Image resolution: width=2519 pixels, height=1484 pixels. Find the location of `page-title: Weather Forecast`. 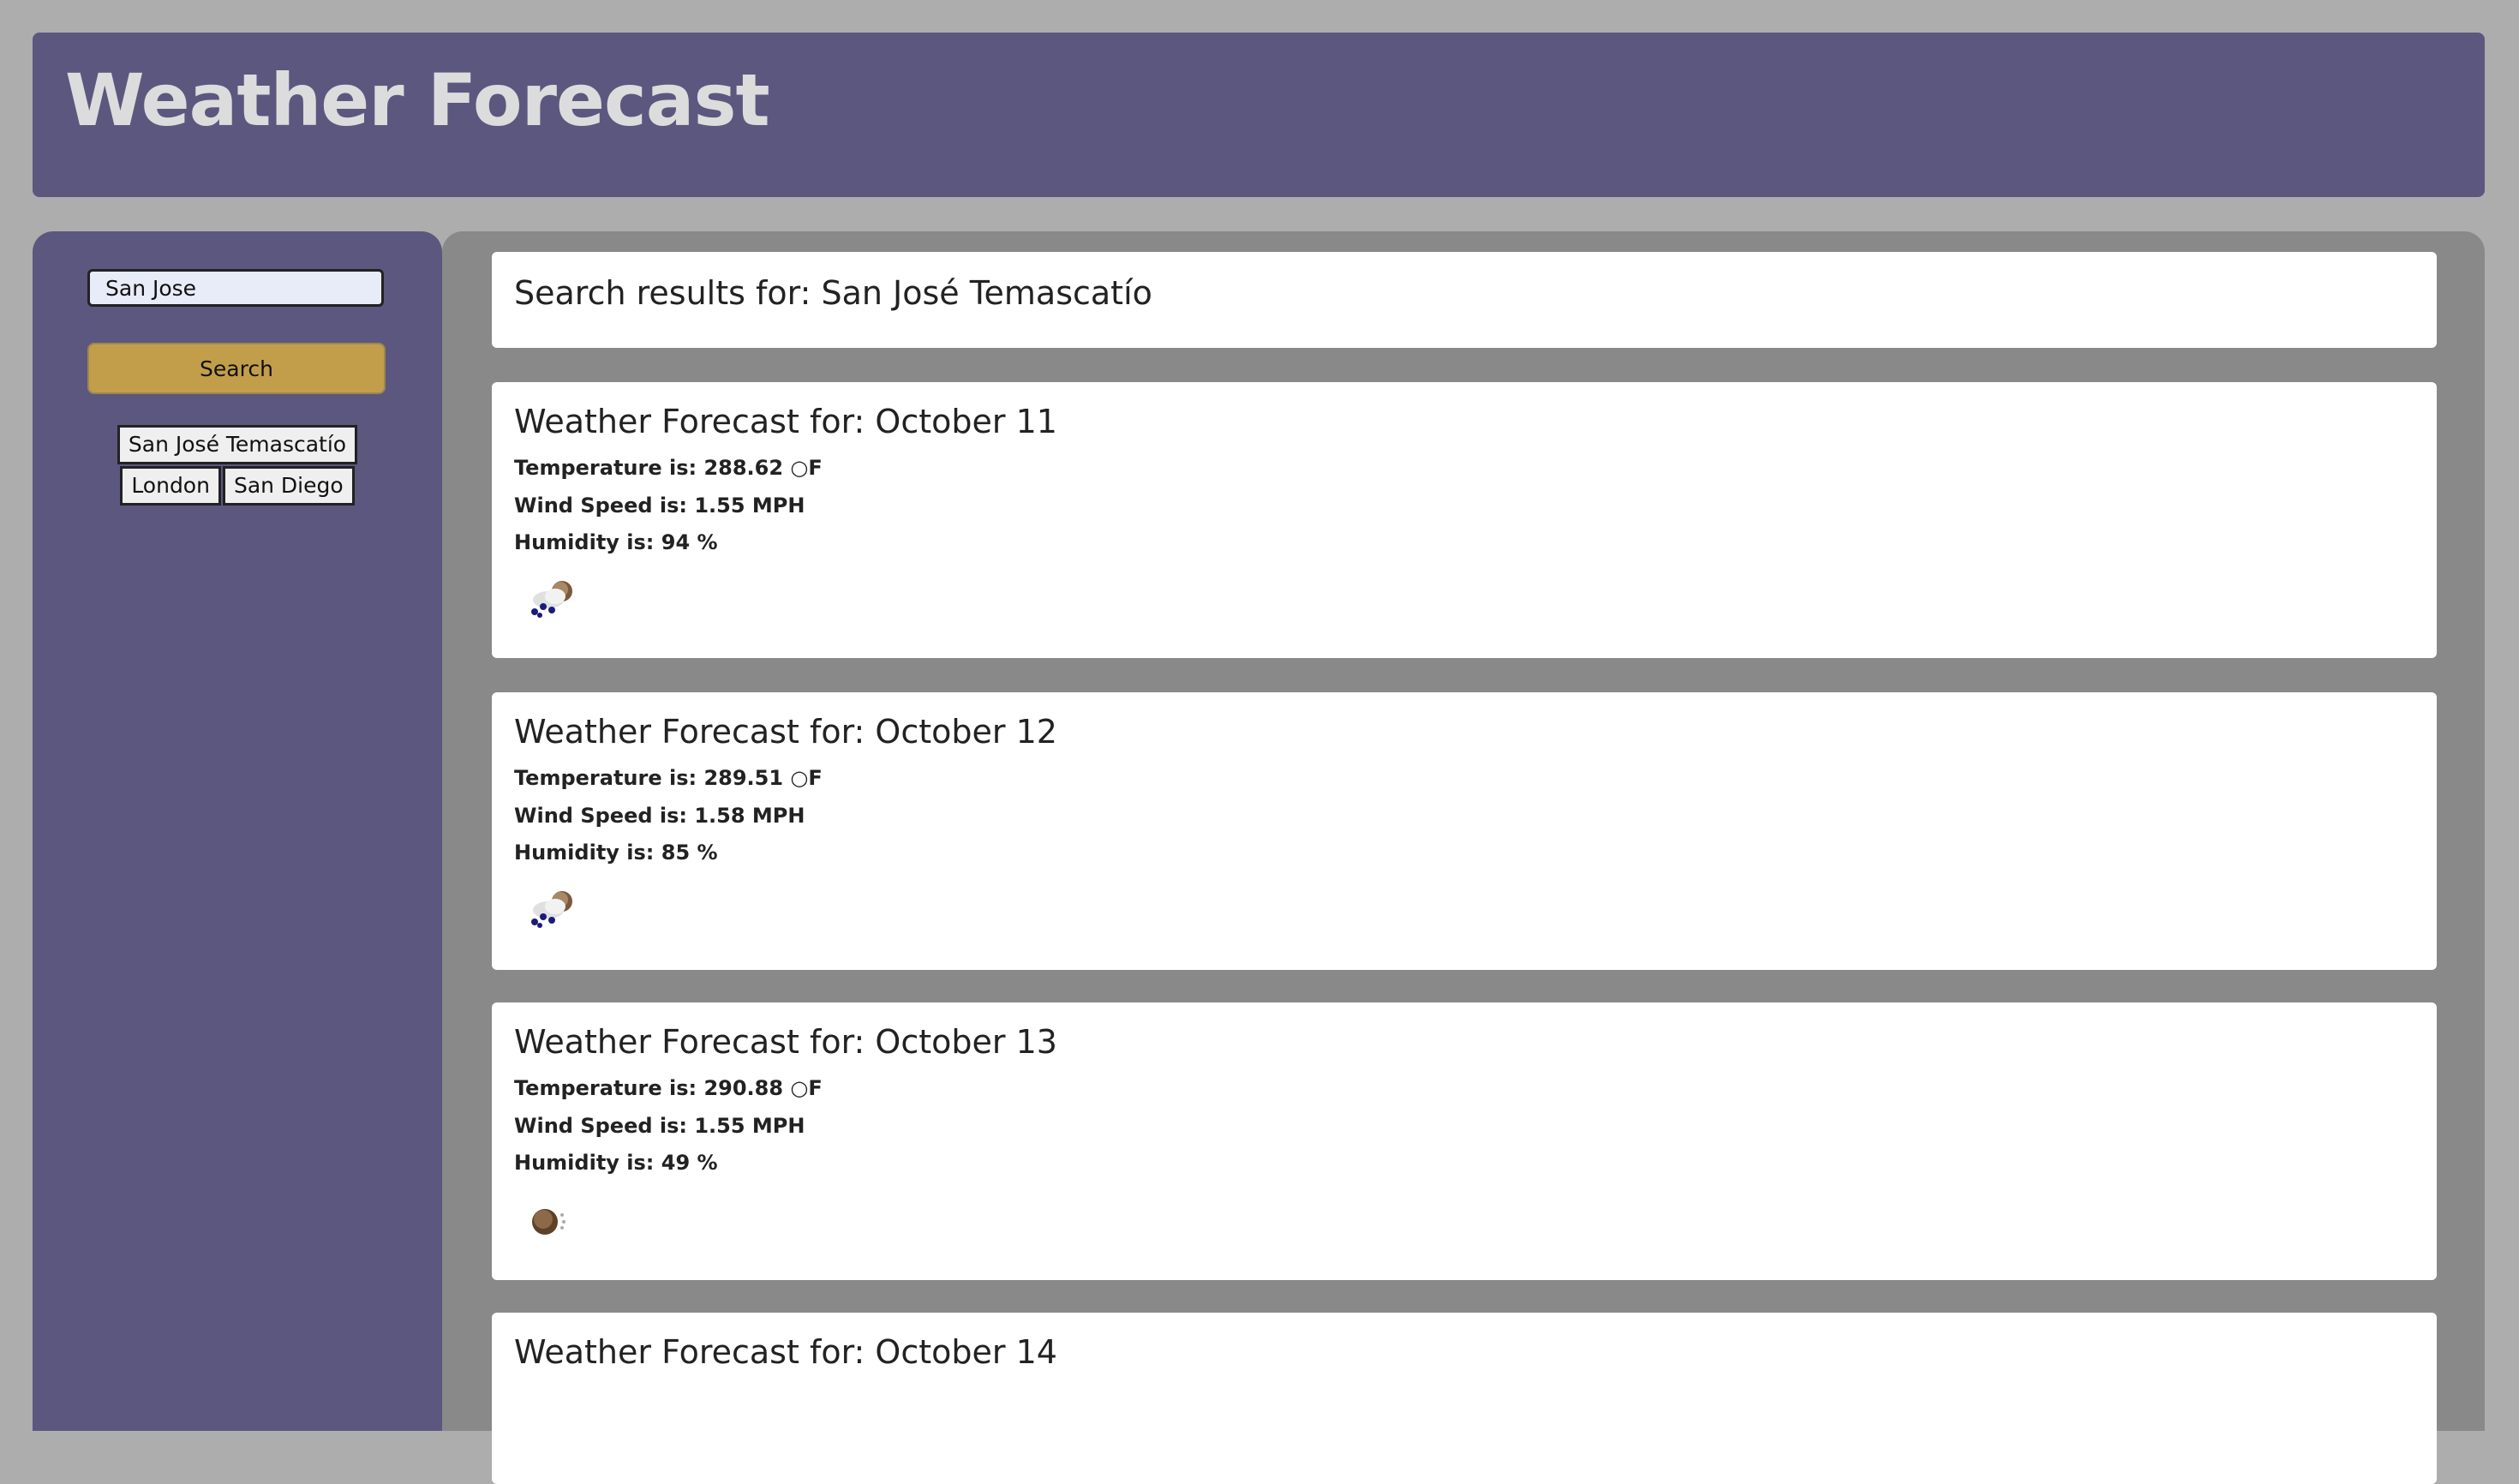

page-title: Weather Forecast is located at coordinates (417, 100).